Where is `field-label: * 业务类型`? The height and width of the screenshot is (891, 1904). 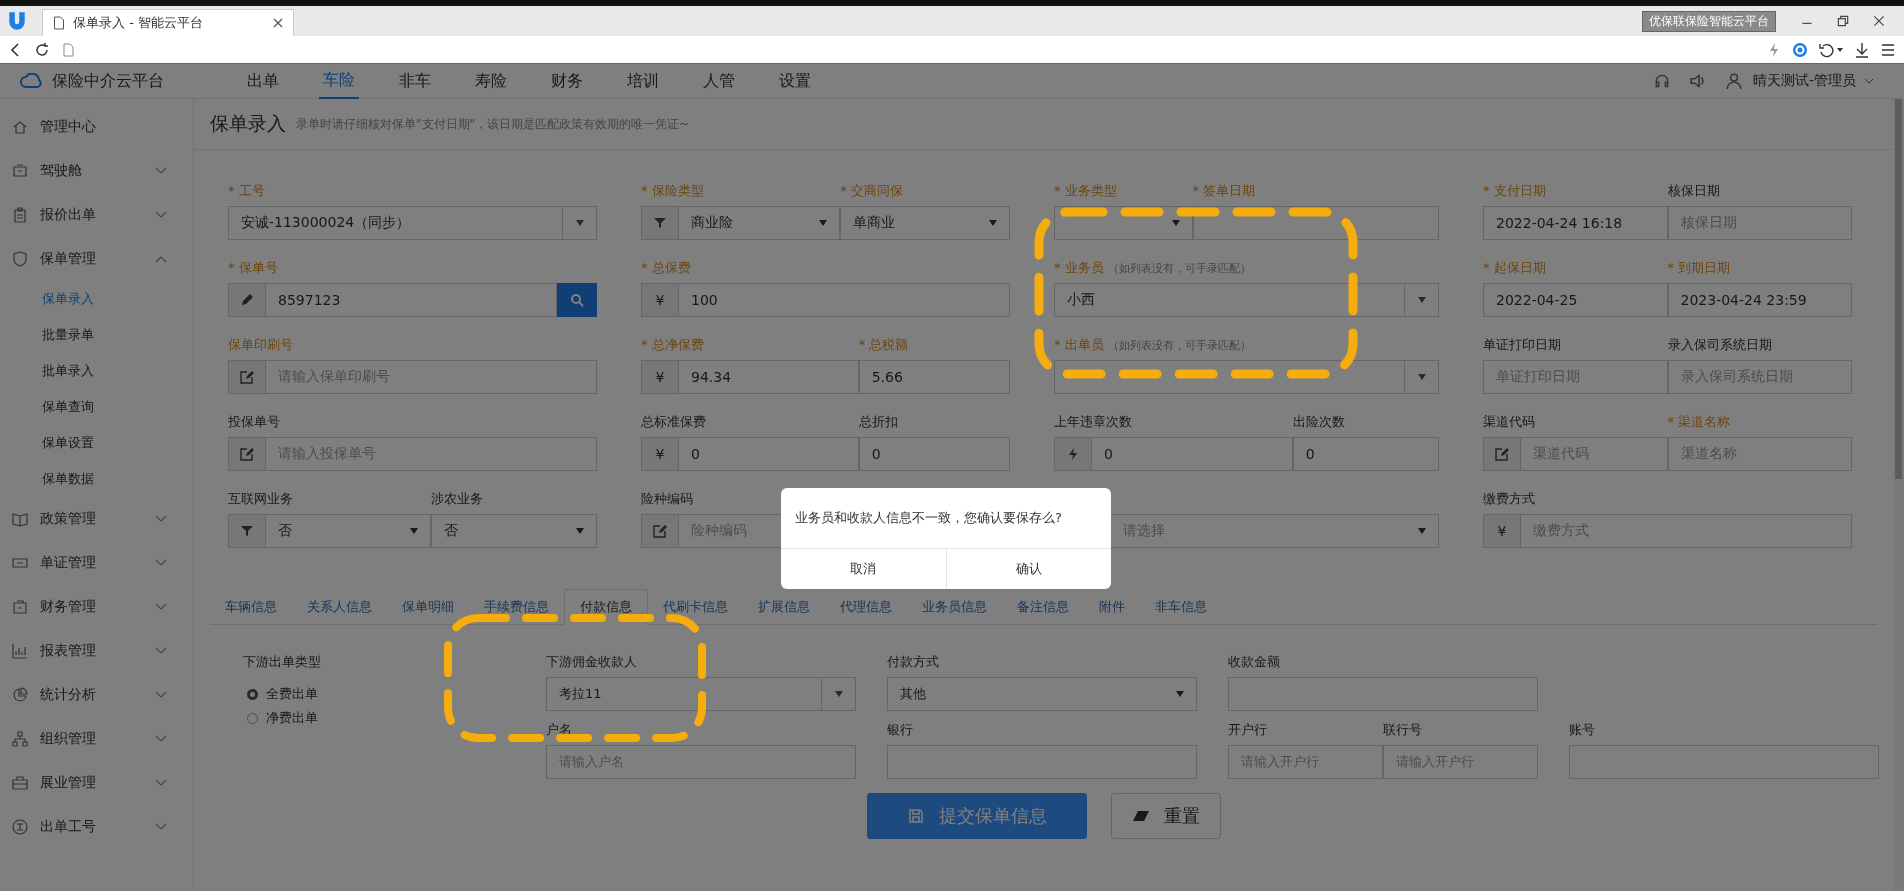 field-label: * 业务类型 is located at coordinates (1085, 191).